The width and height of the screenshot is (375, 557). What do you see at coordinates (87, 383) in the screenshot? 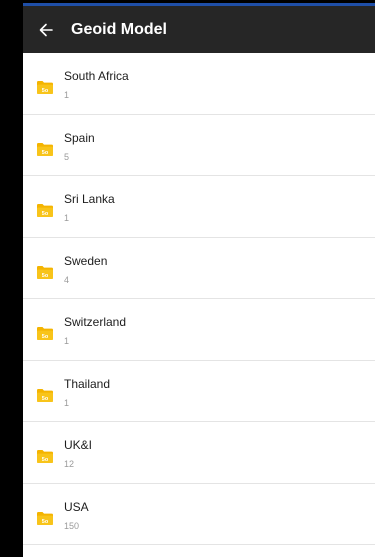
I see `item-name: Thailand` at bounding box center [87, 383].